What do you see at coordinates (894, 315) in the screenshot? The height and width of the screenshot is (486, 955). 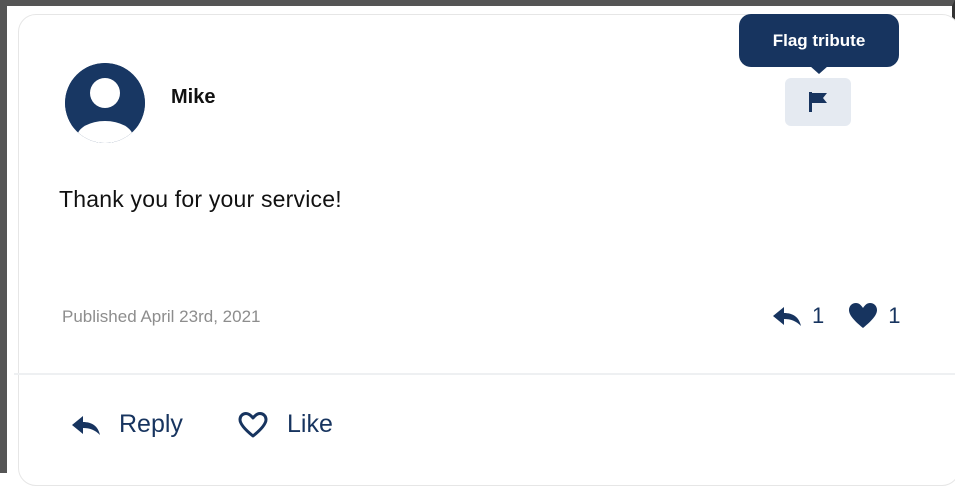 I see `like-count: 1` at bounding box center [894, 315].